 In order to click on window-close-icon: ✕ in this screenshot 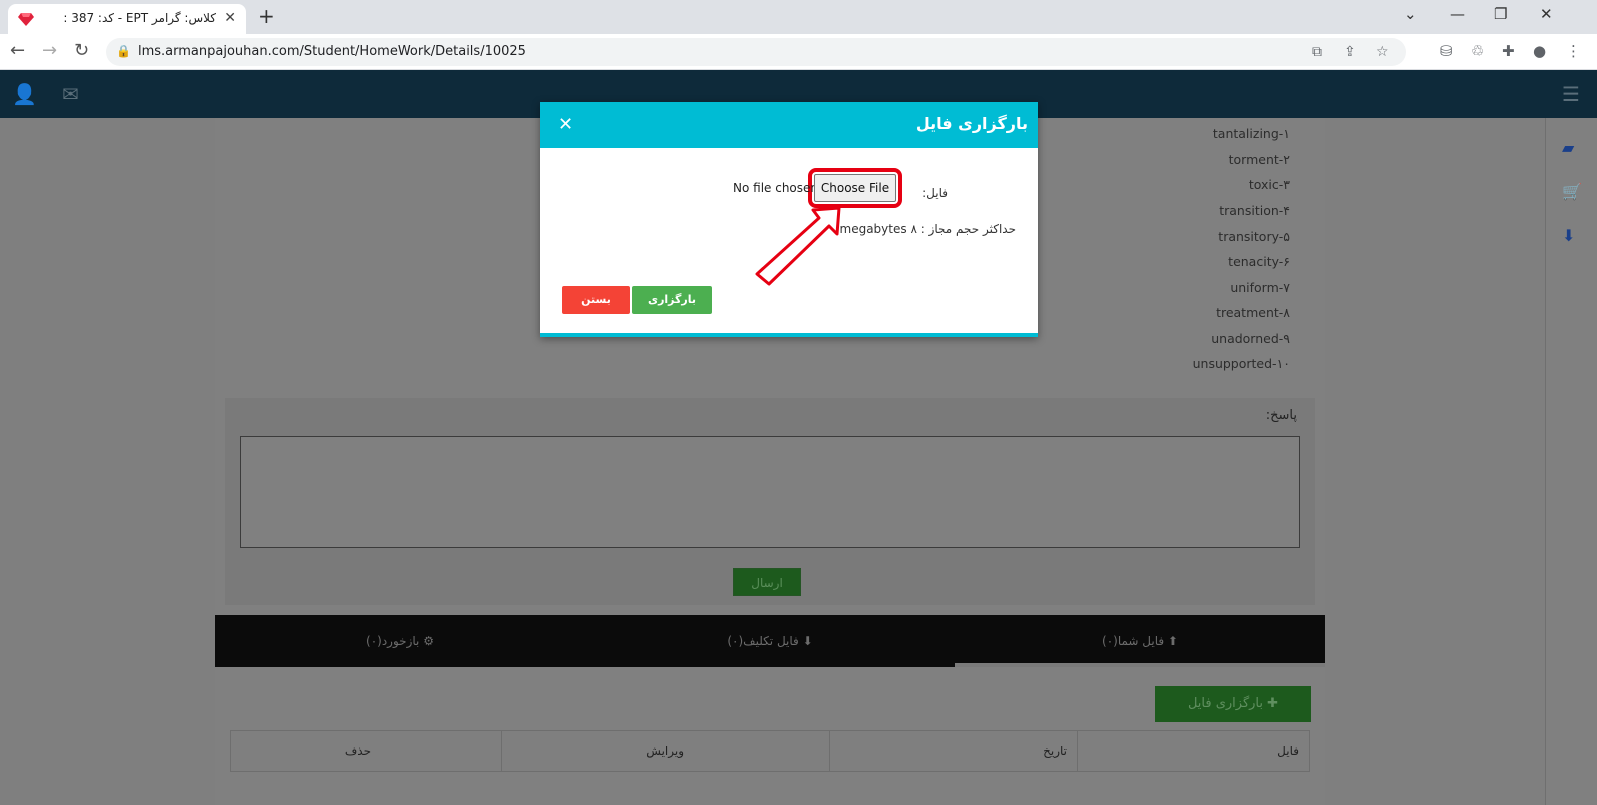, I will do `click(1546, 14)`.